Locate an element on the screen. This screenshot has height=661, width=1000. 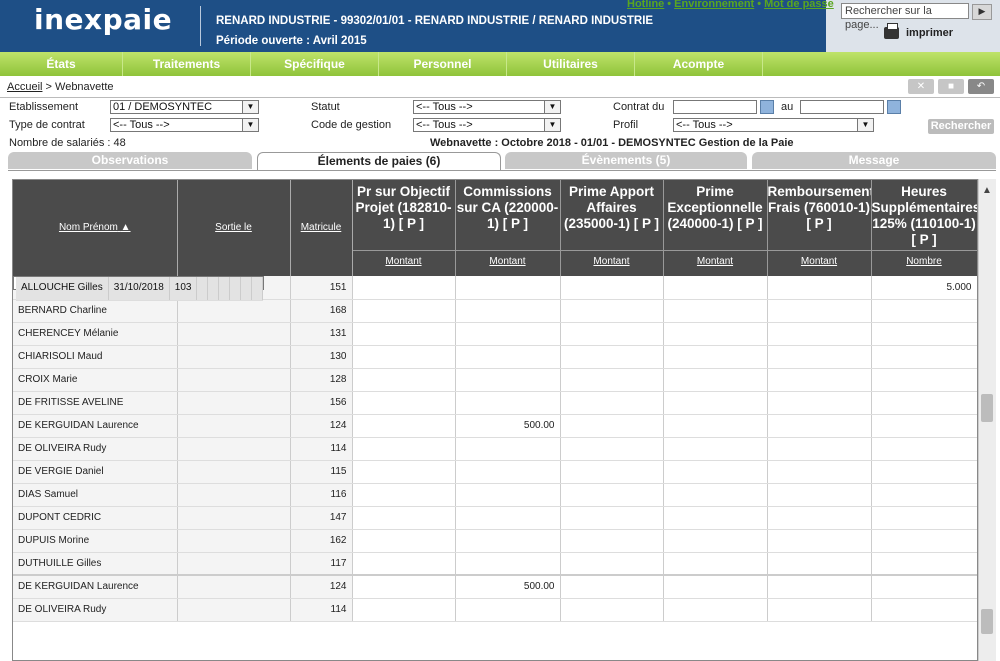
table-row: DIAS Samuel 116 is located at coordinates (495, 495).